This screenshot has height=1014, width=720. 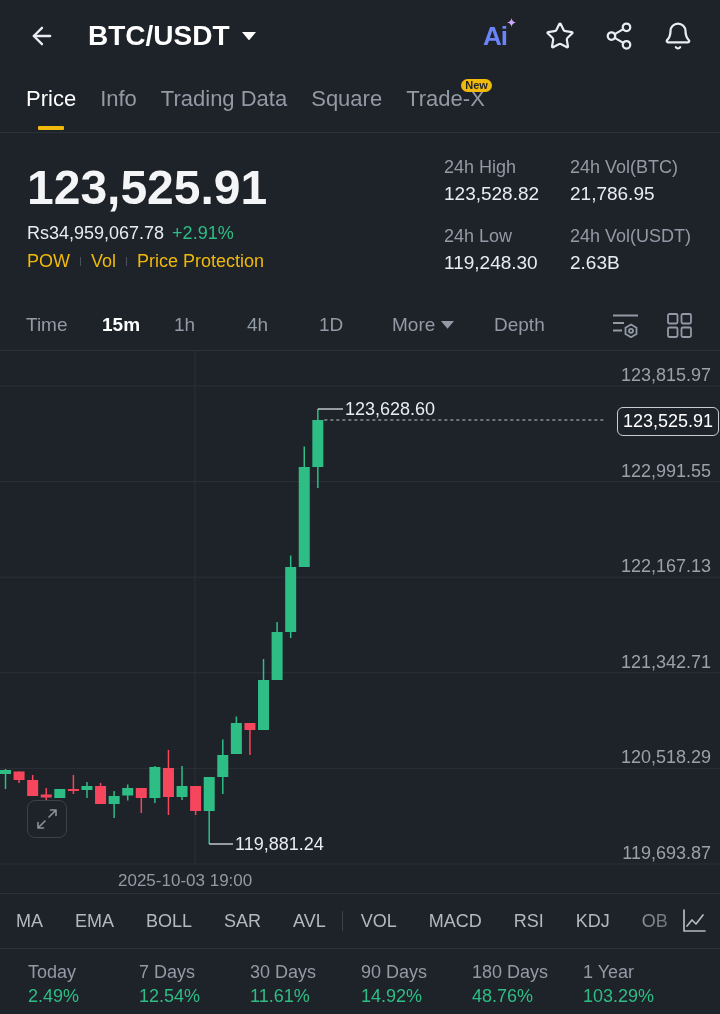 What do you see at coordinates (609, 972) in the screenshot?
I see `period-label: 1 Year` at bounding box center [609, 972].